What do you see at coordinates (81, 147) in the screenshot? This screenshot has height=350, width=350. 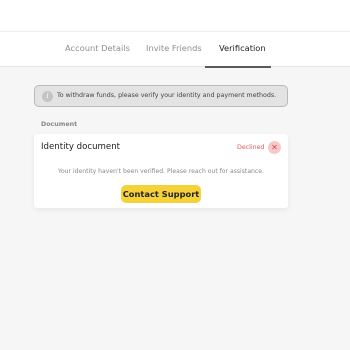 I see `document-title: Identity document` at bounding box center [81, 147].